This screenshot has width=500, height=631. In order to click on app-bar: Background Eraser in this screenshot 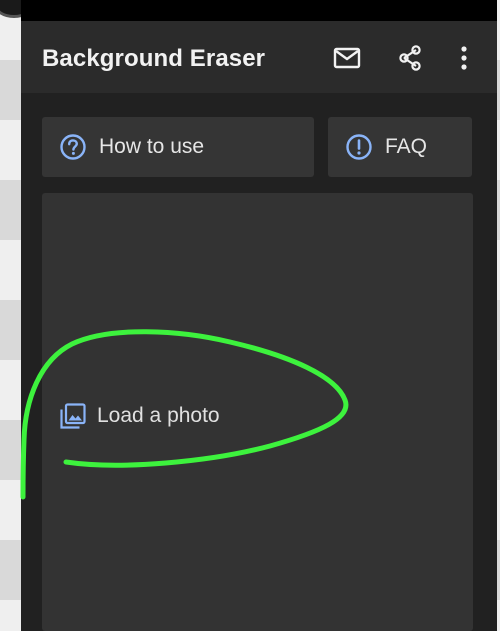, I will do `click(259, 57)`.